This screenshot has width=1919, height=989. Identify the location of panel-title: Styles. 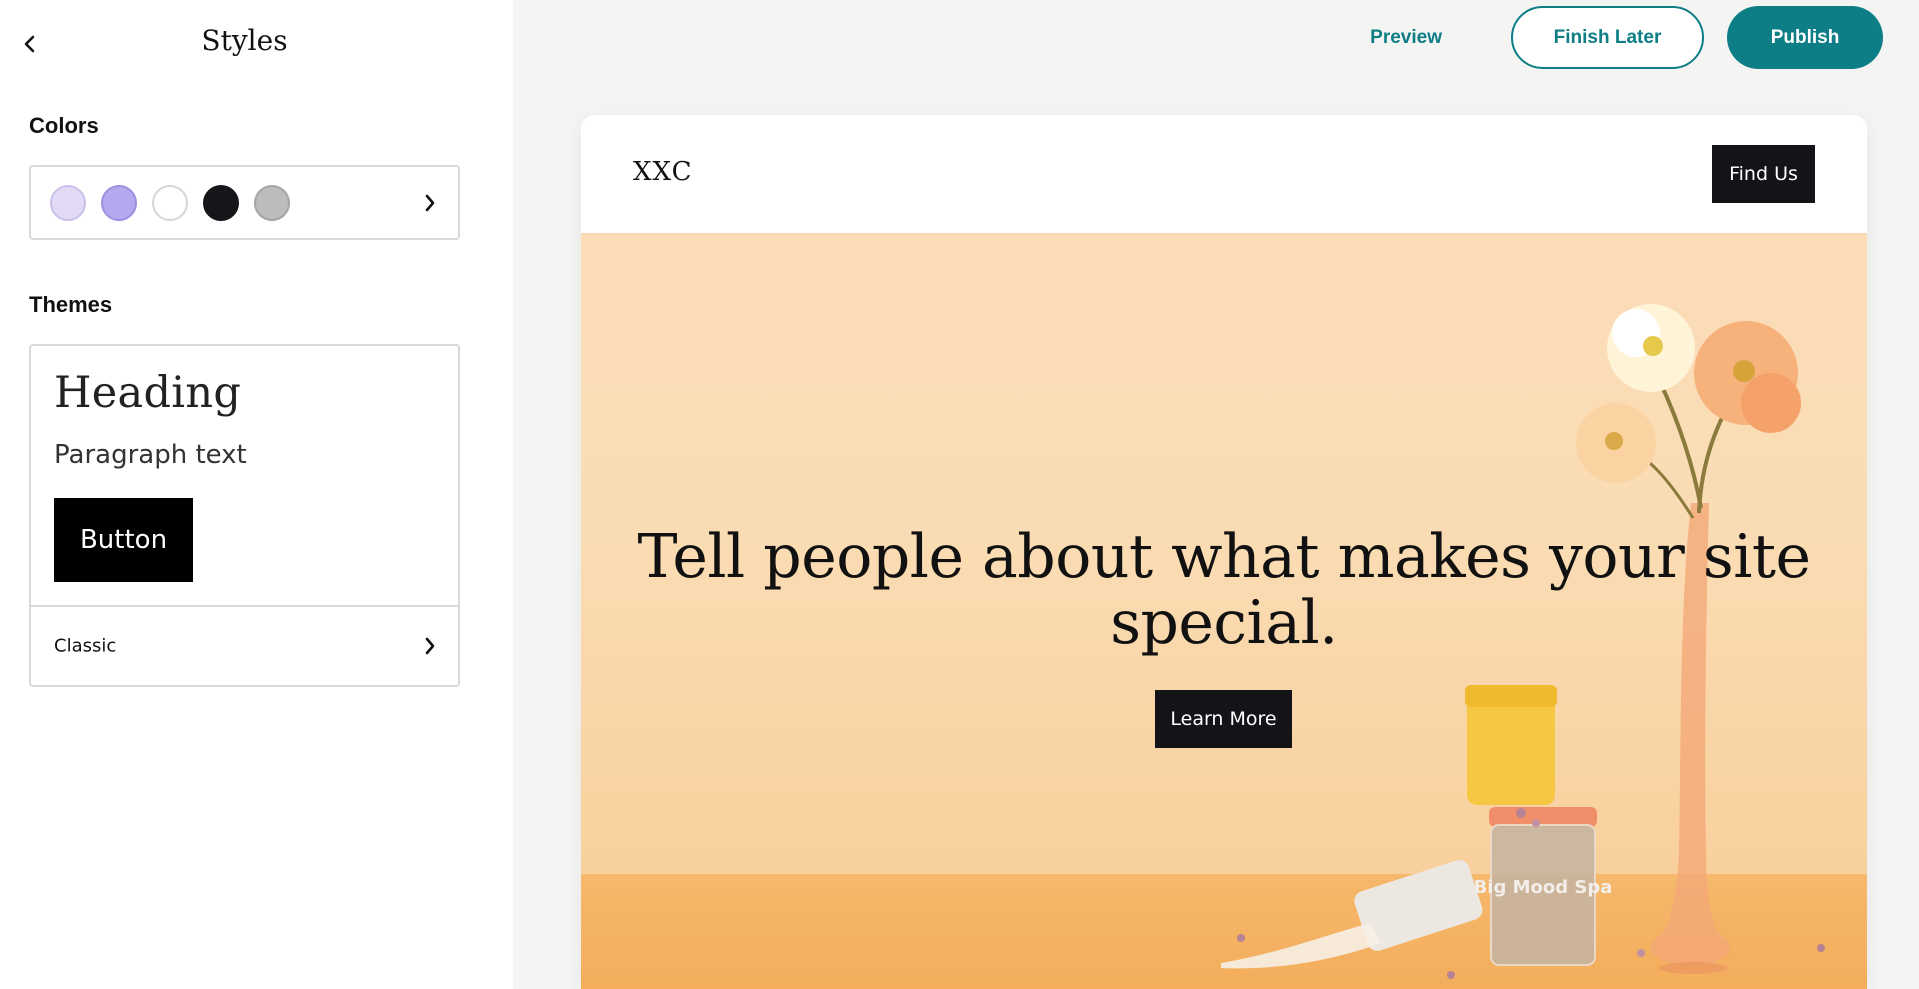
(244, 40).